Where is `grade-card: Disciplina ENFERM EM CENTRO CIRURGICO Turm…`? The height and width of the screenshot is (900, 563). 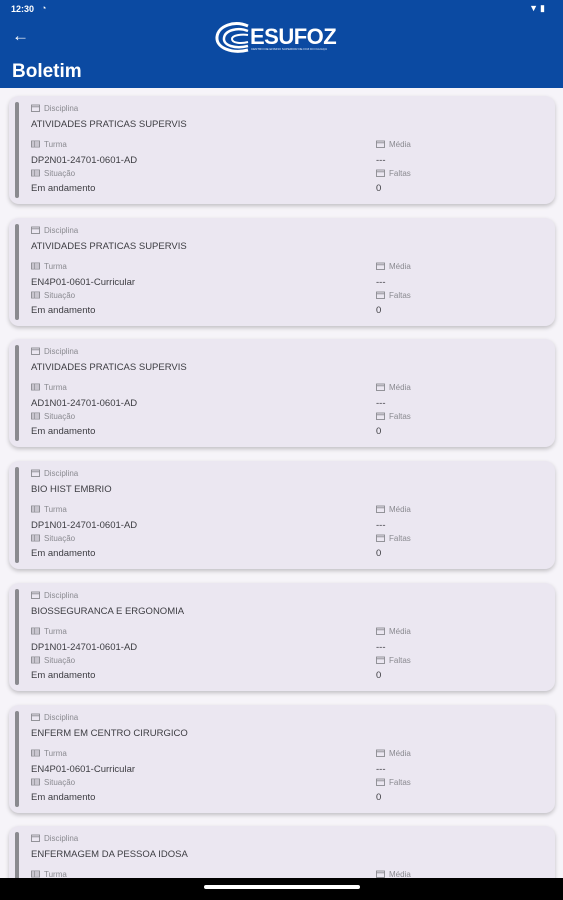 grade-card: Disciplina ENFERM EM CENTRO CIRURGICO Turm… is located at coordinates (282, 758).